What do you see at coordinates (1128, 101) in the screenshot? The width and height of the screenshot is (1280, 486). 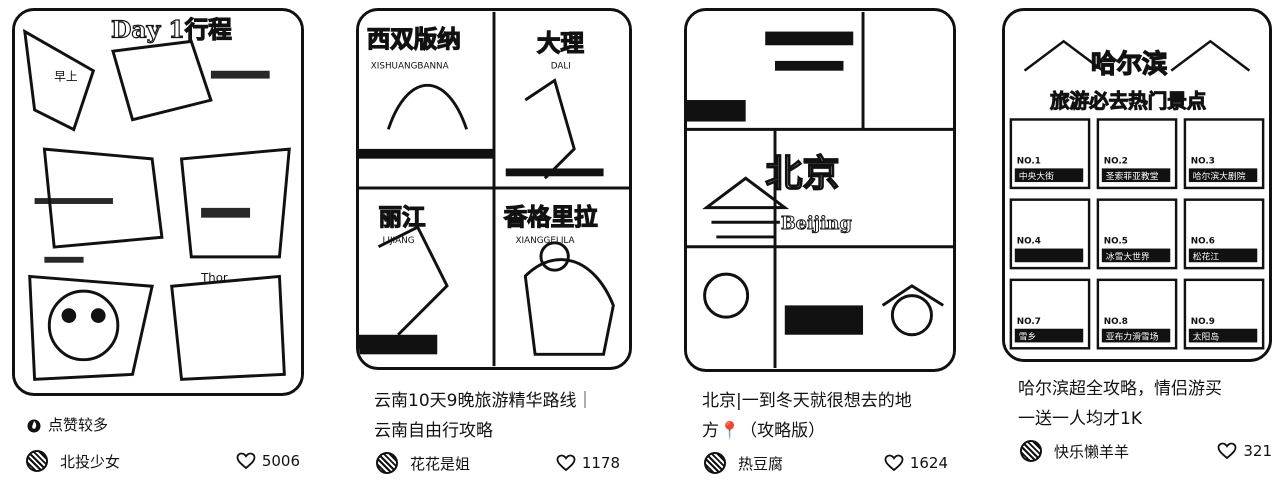 I see `thumb-text-subtitle: 旅游必去热门景点` at bounding box center [1128, 101].